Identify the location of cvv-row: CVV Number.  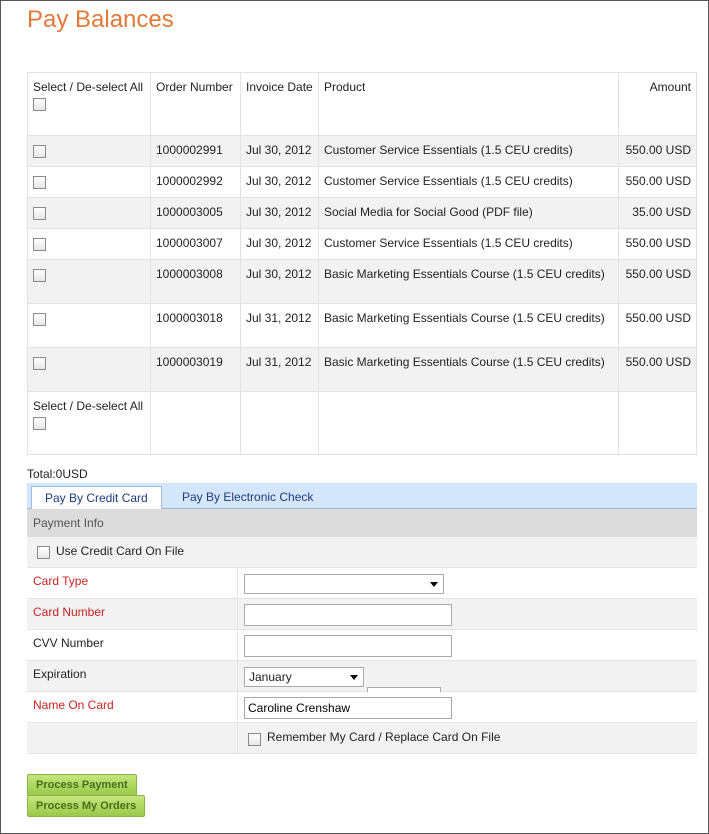
(362, 645).